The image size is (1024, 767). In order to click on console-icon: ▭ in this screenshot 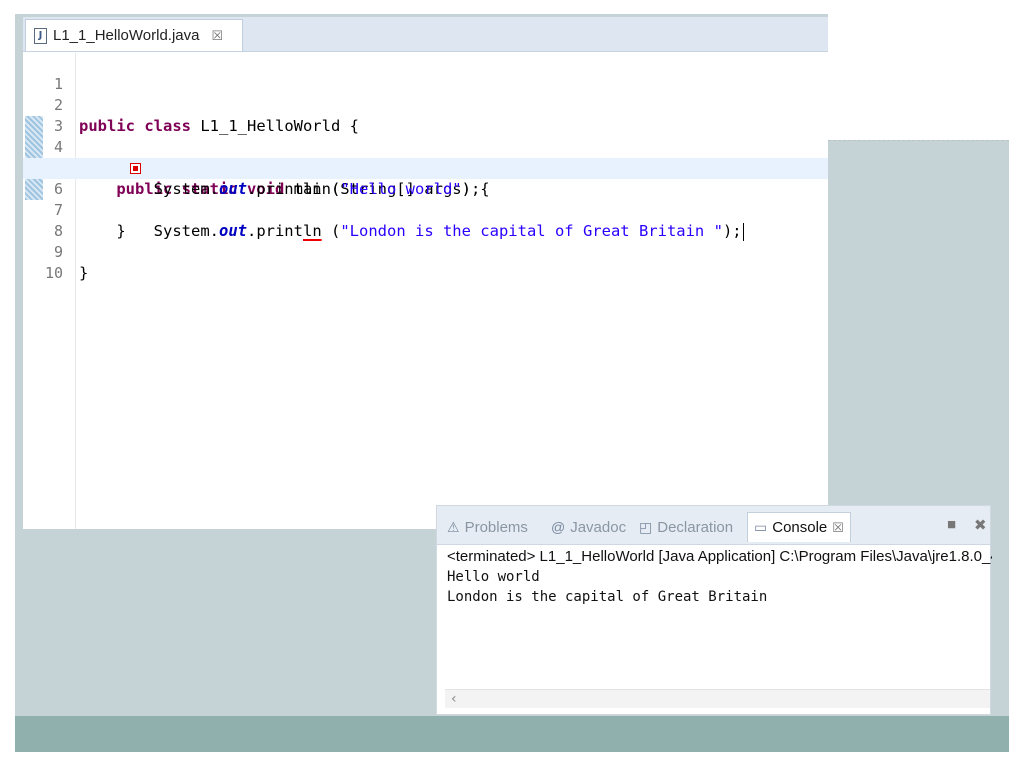, I will do `click(761, 527)`.